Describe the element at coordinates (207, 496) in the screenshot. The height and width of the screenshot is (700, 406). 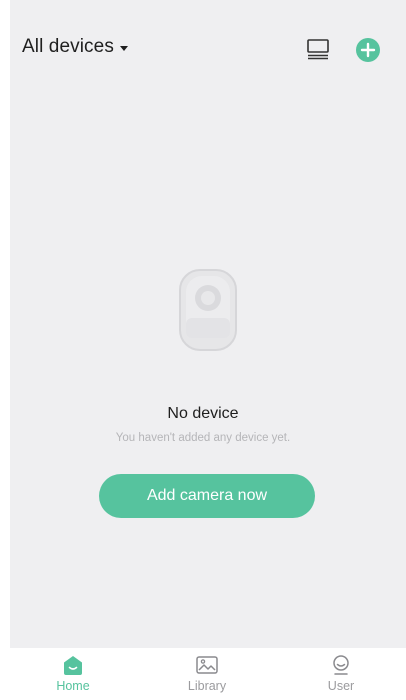
I see `add-camera-button: Add camera now` at that location.